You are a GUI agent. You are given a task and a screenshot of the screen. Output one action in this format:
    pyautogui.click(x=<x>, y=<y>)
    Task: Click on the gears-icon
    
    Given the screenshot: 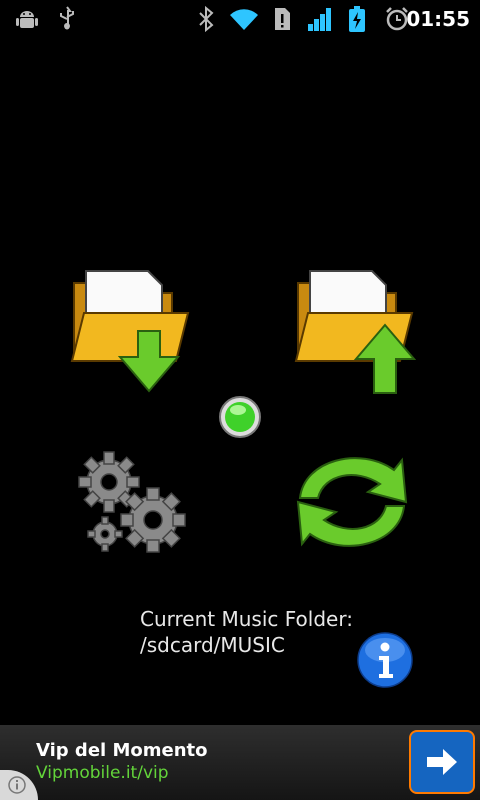 What is the action you would take?
    pyautogui.click(x=132, y=502)
    